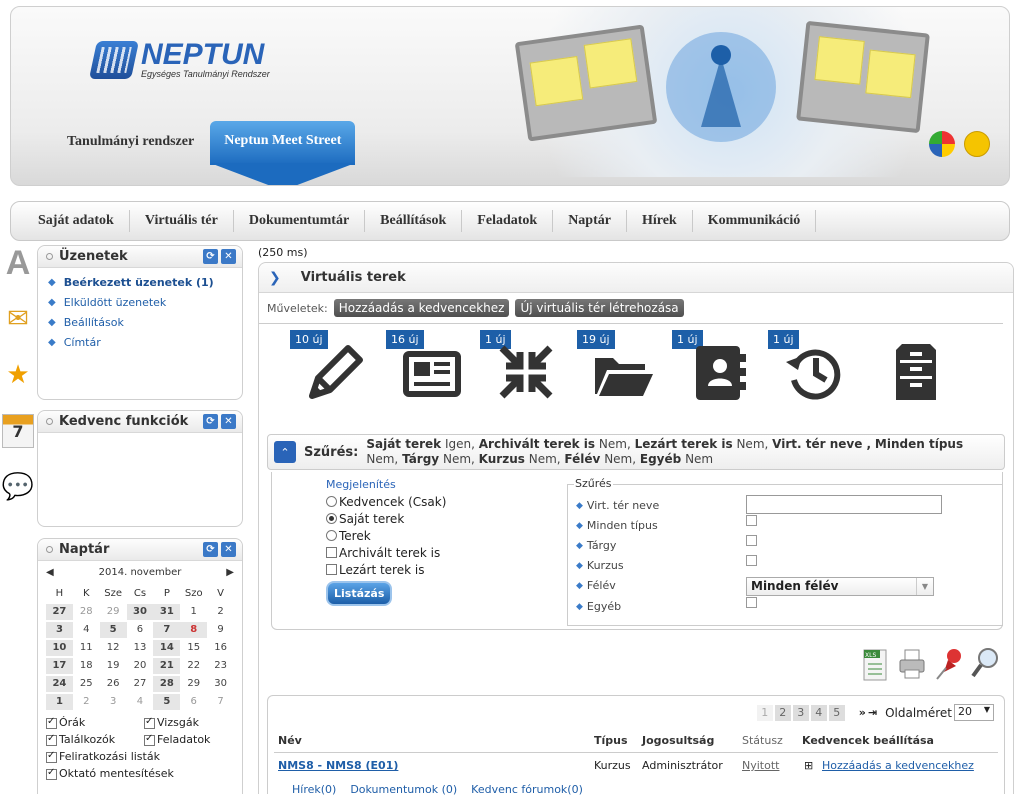 The height and width of the screenshot is (796, 1023). What do you see at coordinates (872, 712) in the screenshot?
I see `last-page-icon: ⇥` at bounding box center [872, 712].